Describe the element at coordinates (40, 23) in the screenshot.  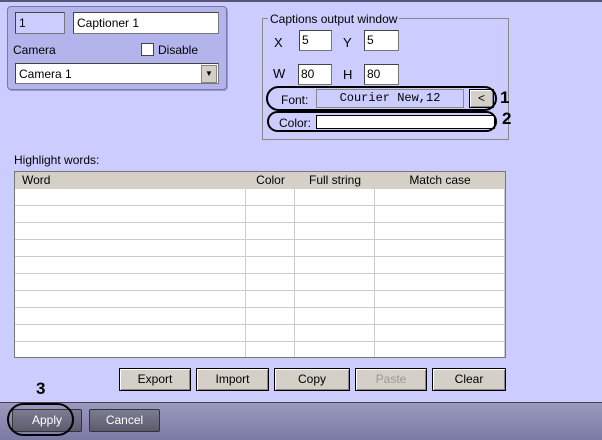
I see `object-id-field: 1` at that location.